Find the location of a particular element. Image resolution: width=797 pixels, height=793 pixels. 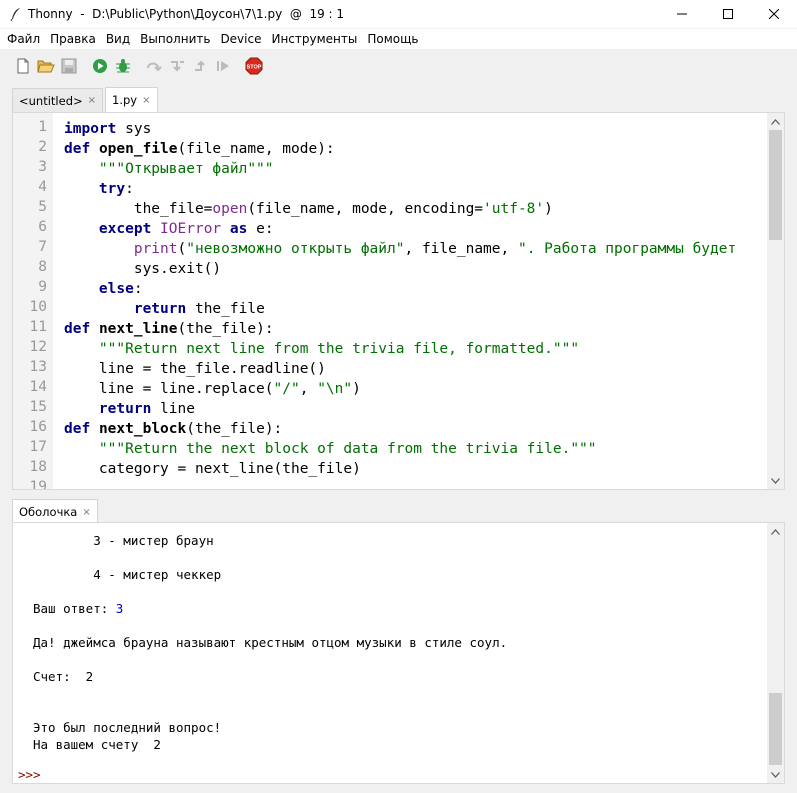

menu-device: Device is located at coordinates (240, 39).